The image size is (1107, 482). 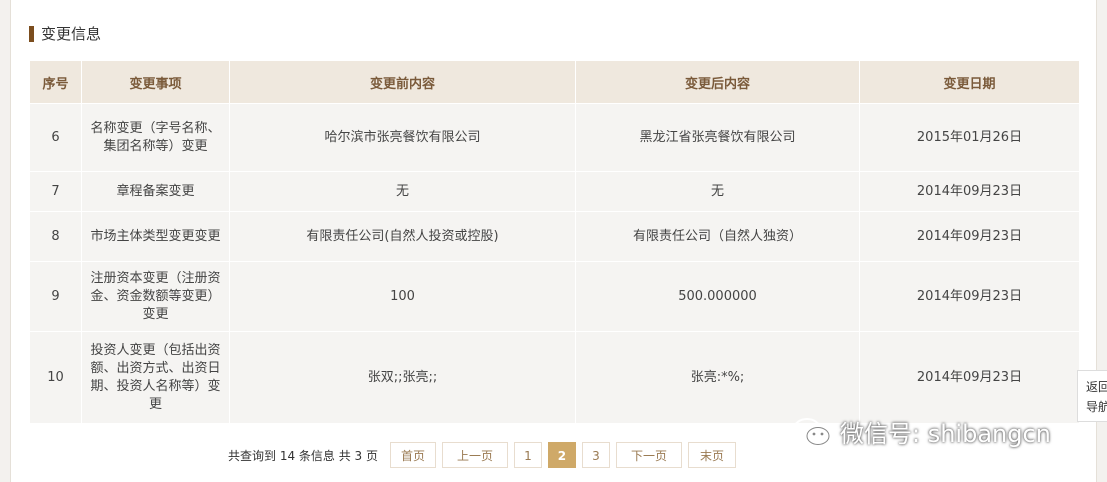 What do you see at coordinates (55, 191) in the screenshot?
I see `cell-seq: 7` at bounding box center [55, 191].